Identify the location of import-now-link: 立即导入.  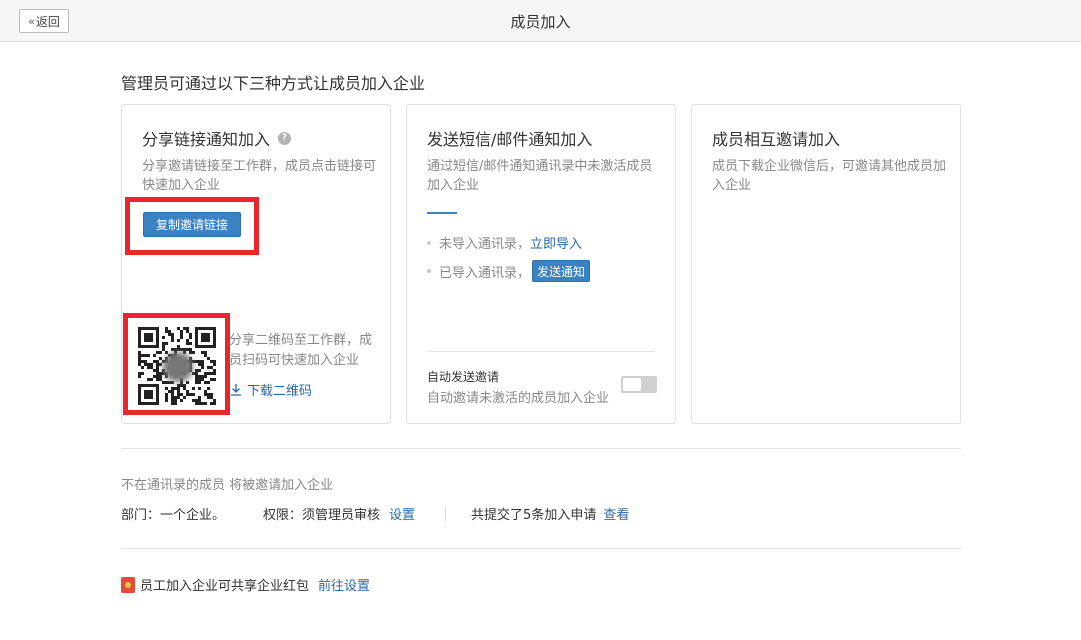
(556, 242).